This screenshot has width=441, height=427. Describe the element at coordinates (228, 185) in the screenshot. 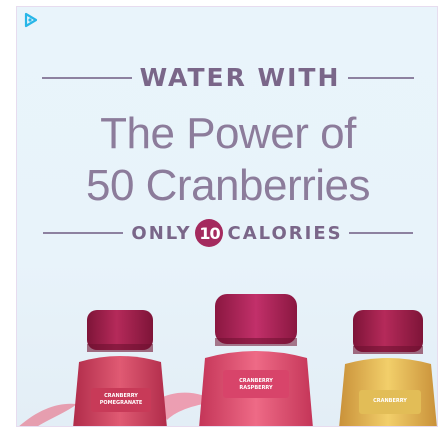

I see `headline-line-2: 50 Cranberries` at that location.